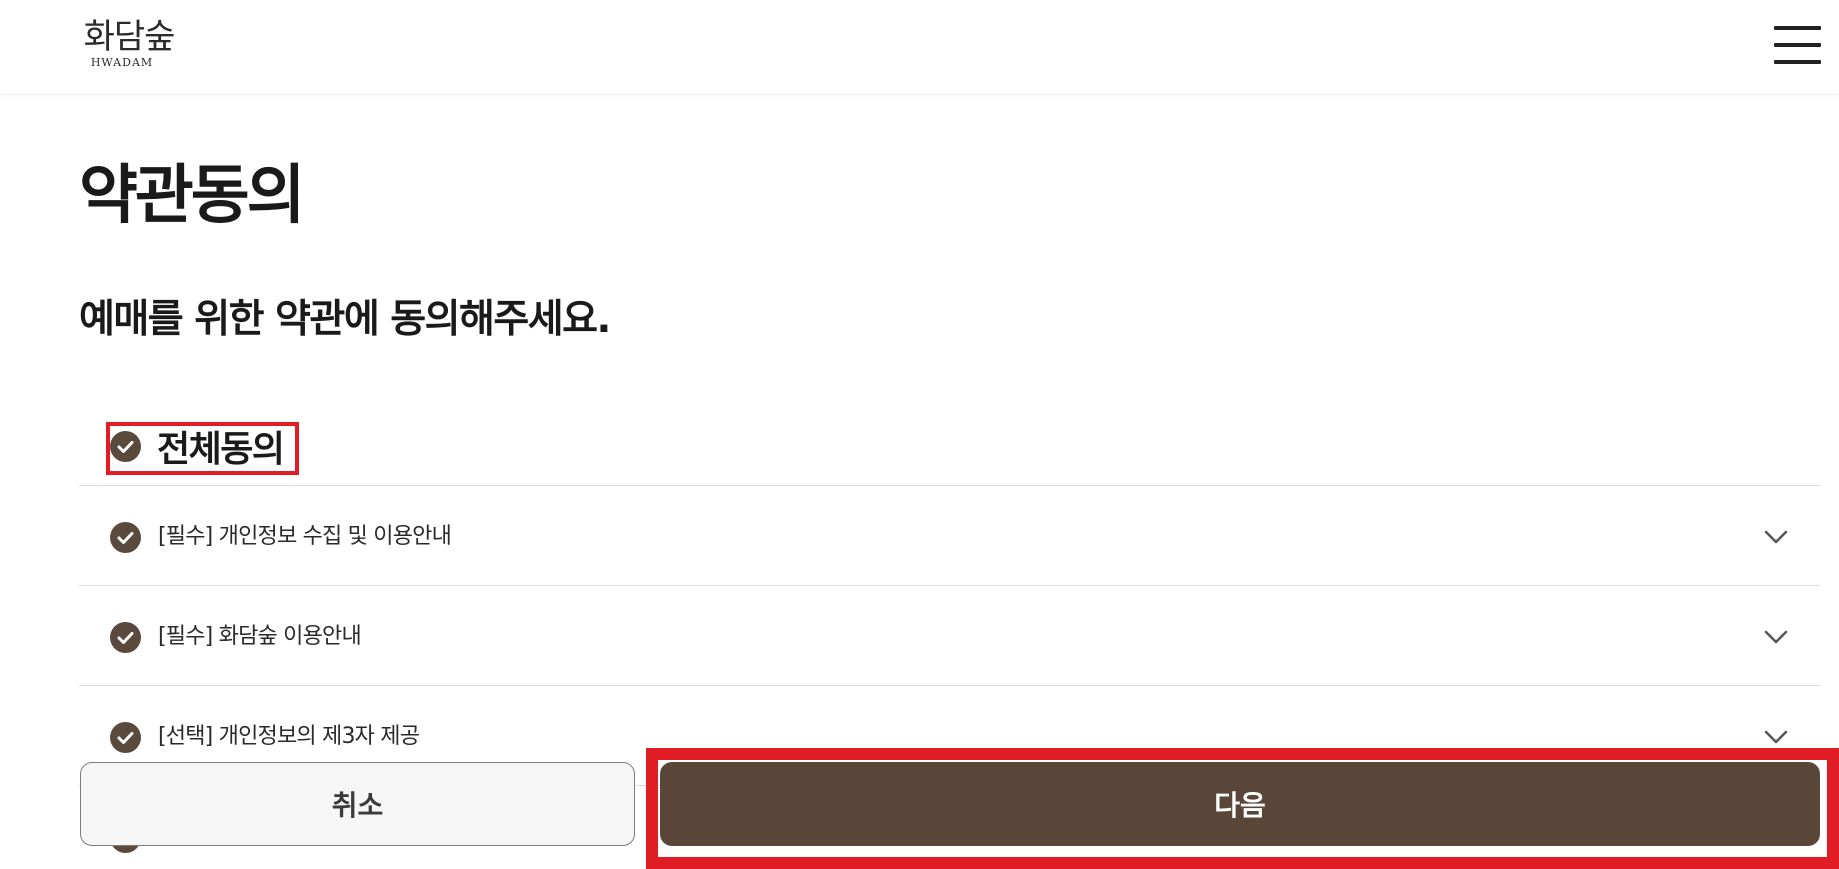  What do you see at coordinates (919, 47) in the screenshot?
I see `site-header: 화담숲 HWADAM` at bounding box center [919, 47].